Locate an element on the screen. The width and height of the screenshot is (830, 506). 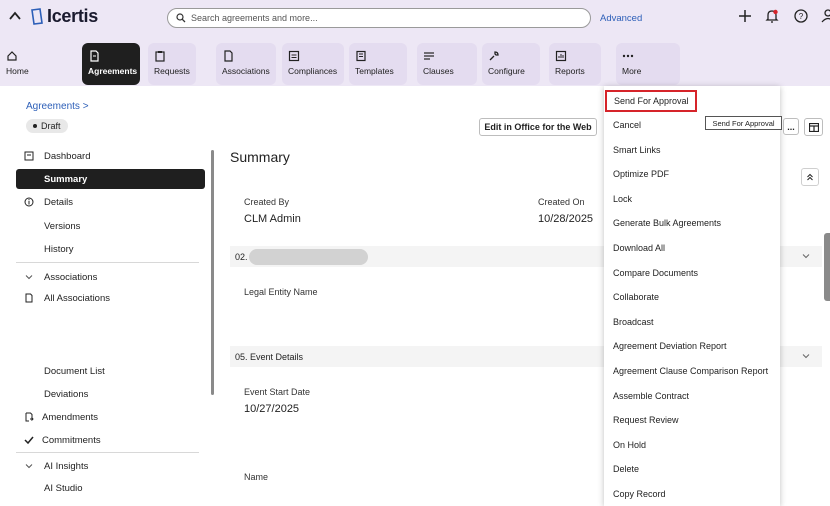
more-icon is located at coordinates (628, 56).